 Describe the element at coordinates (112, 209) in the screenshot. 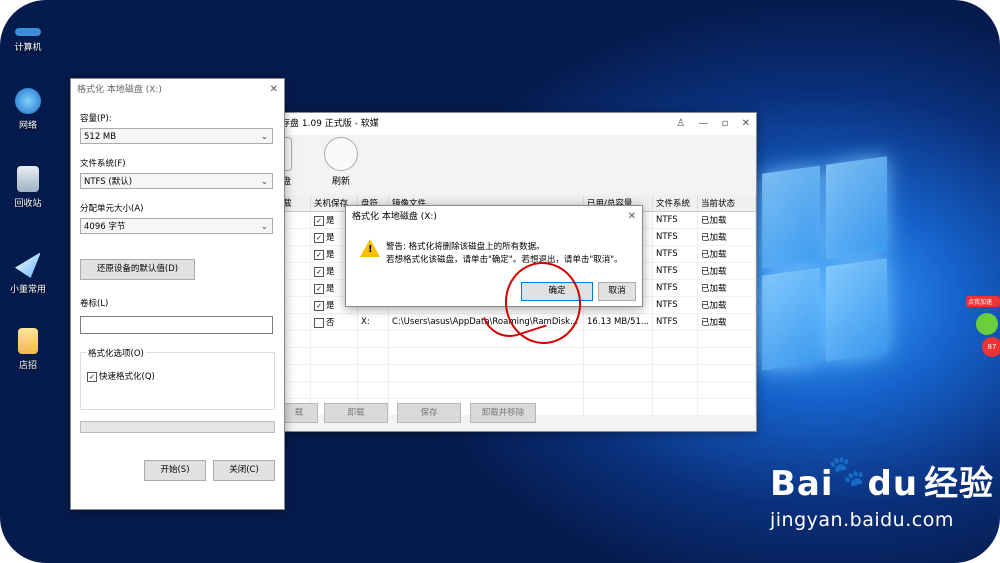

I see `allocation-unit-label: 分配单元大小(A)` at that location.